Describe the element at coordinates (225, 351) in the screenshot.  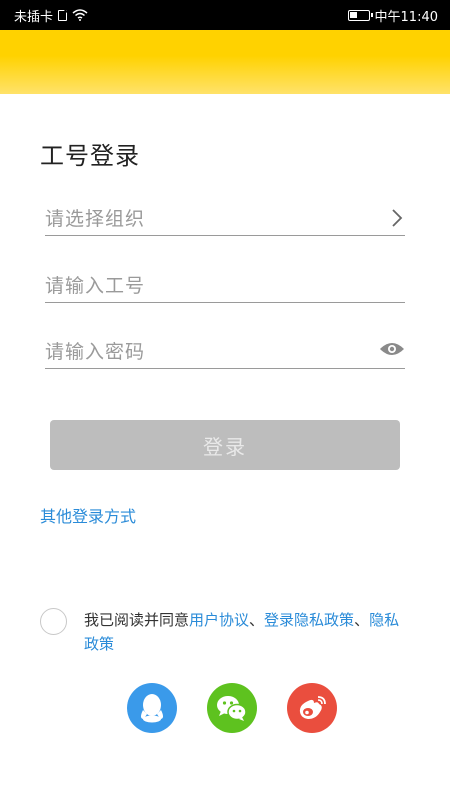
I see `password-field: 请输入密码` at that location.